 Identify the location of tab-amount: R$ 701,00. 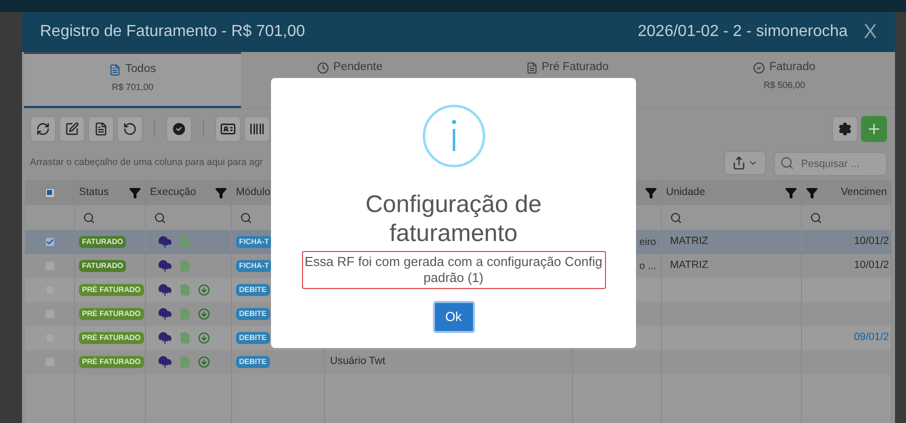
(133, 87).